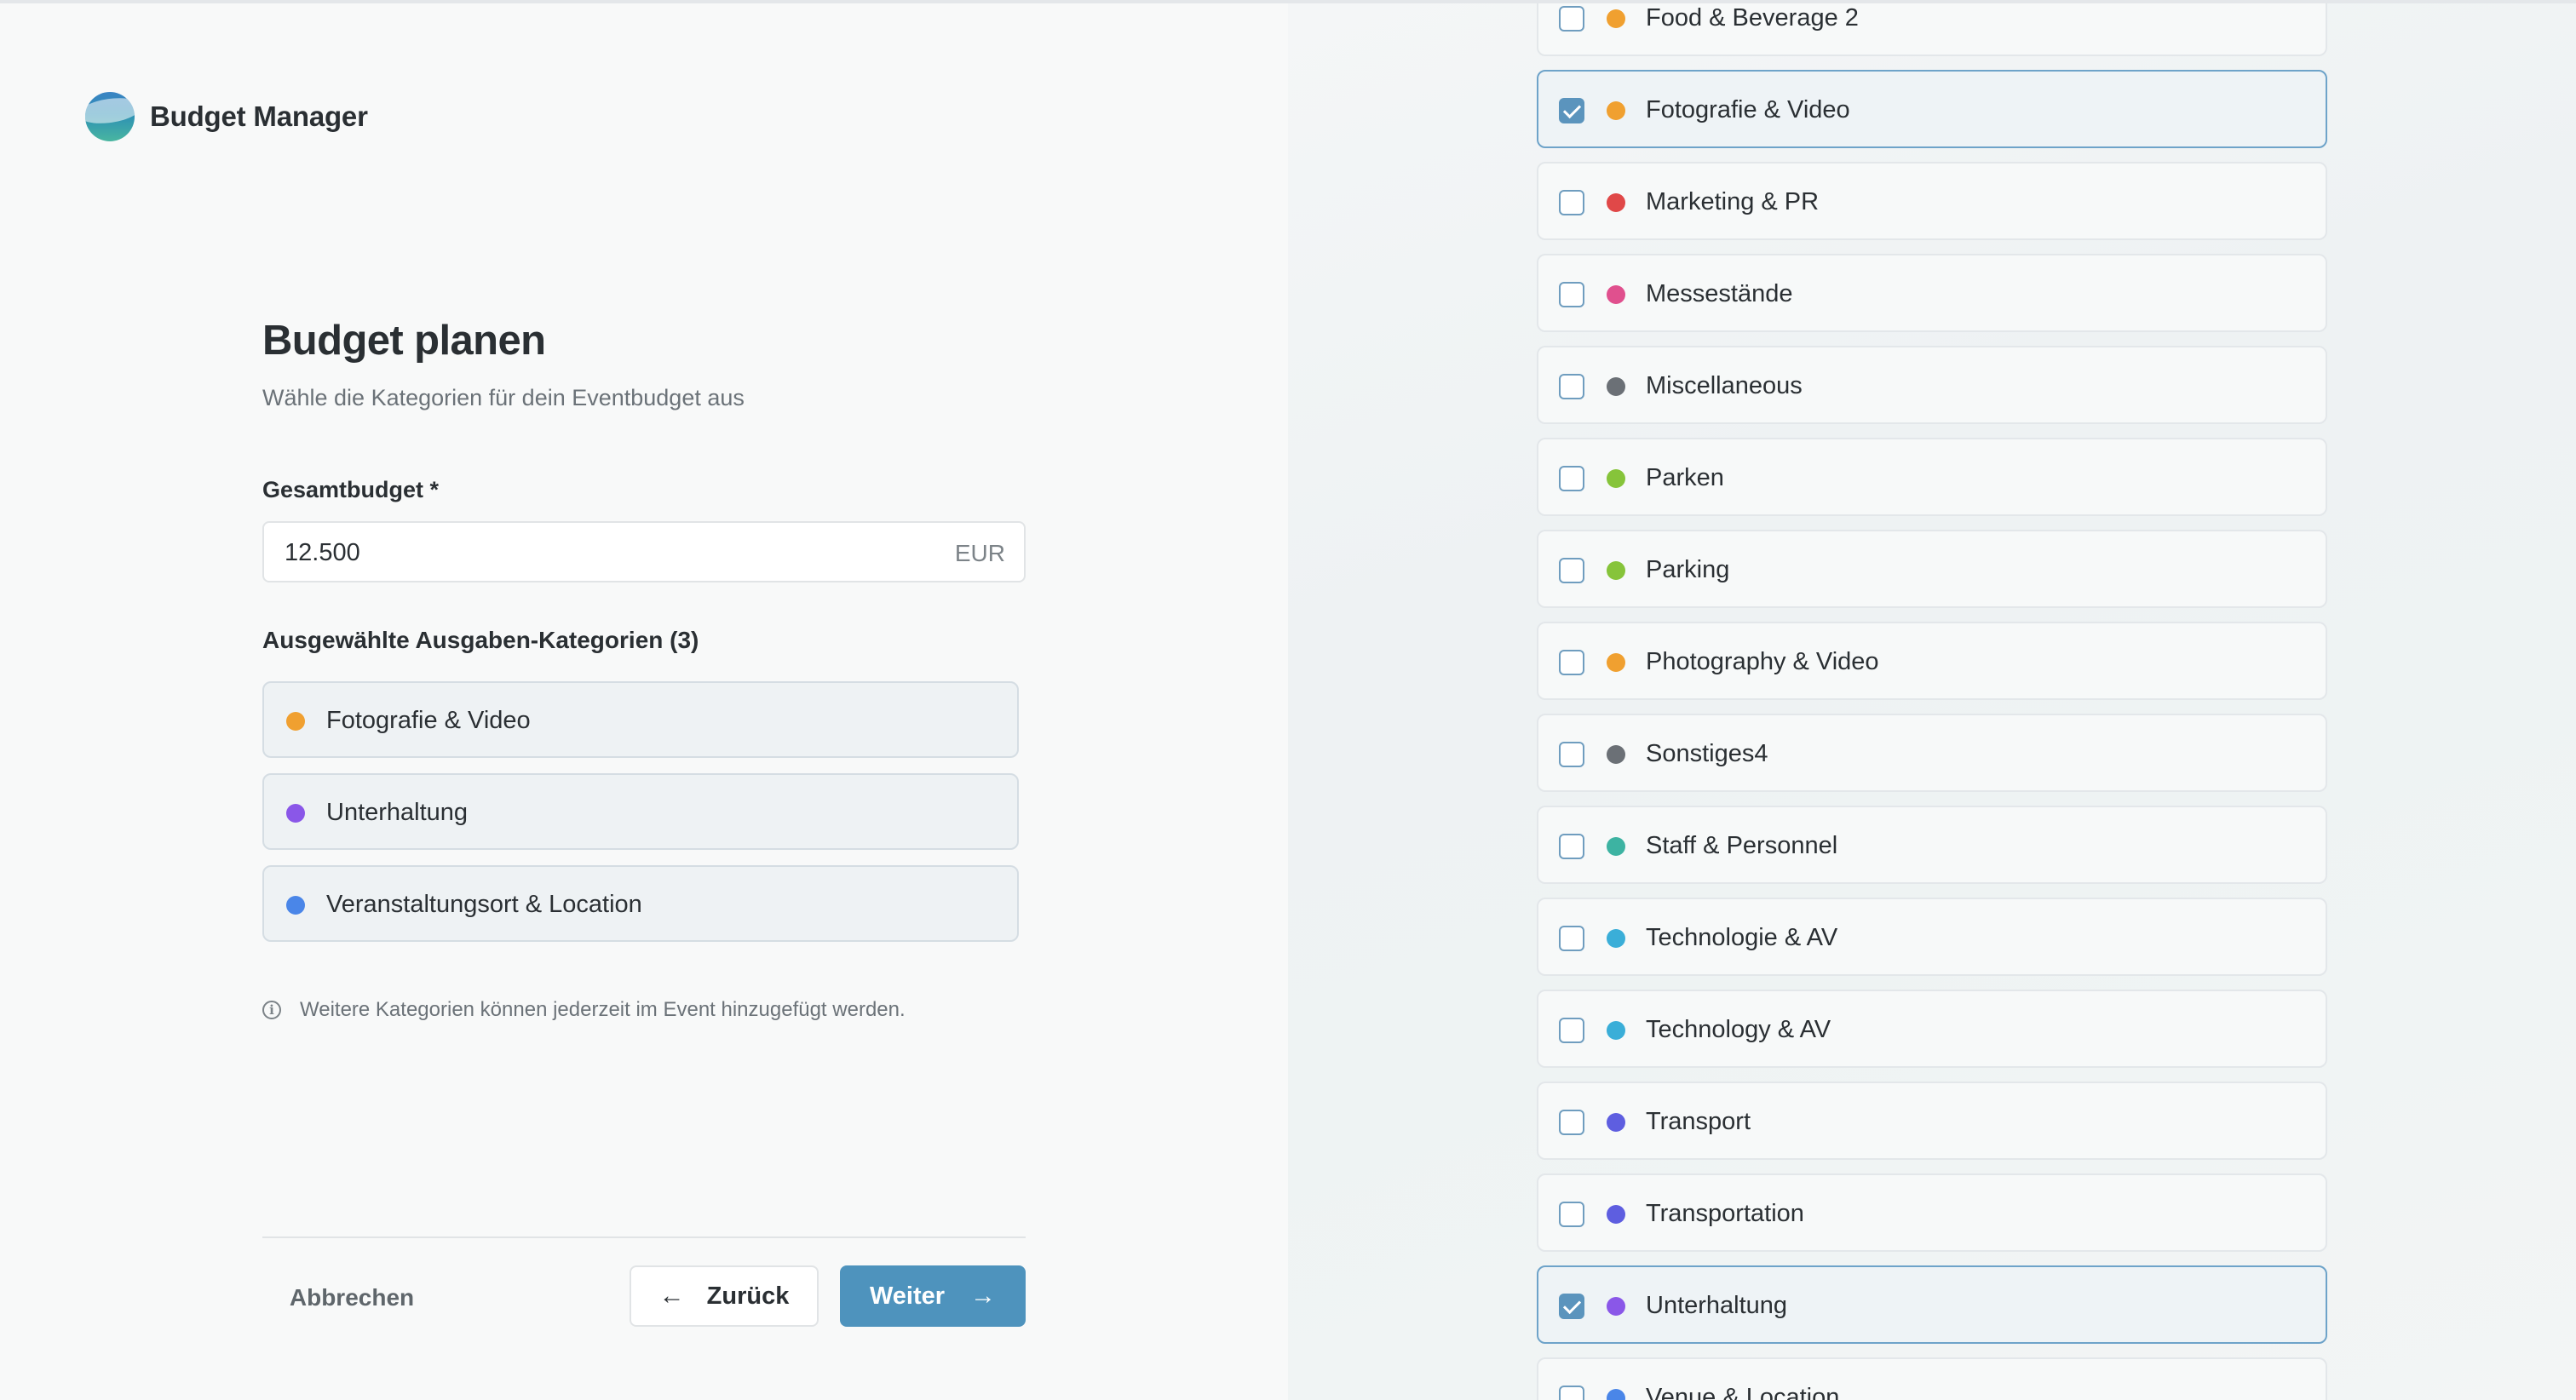 This screenshot has width=2576, height=1400. What do you see at coordinates (1932, 477) in the screenshot?
I see `category-option: Parken` at bounding box center [1932, 477].